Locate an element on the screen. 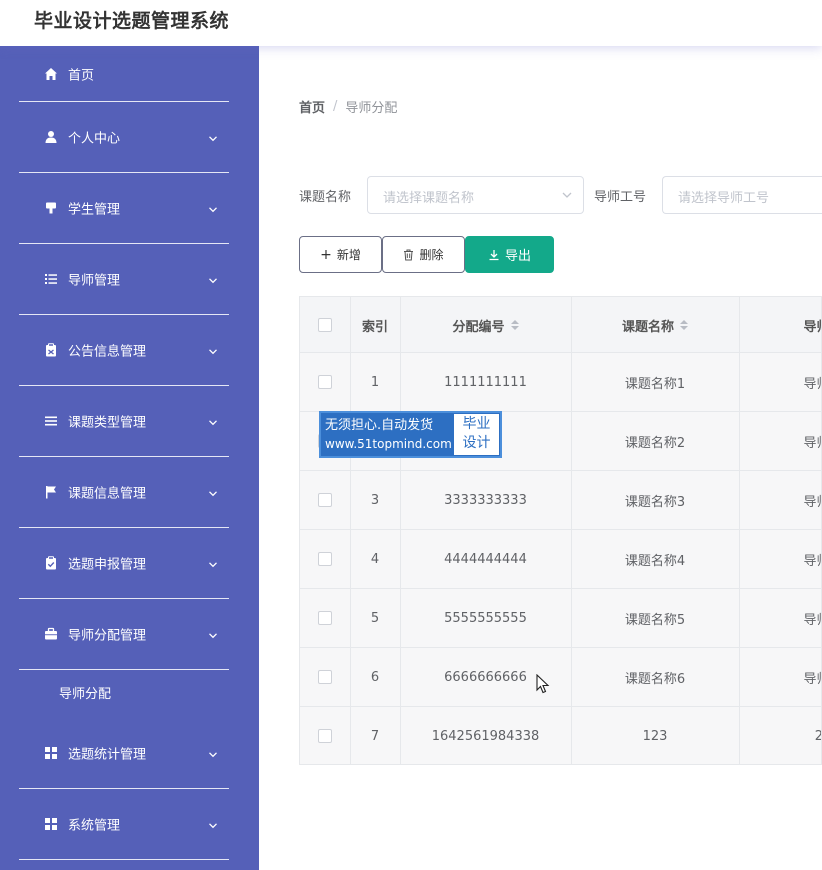 Image resolution: width=822 pixels, height=870 pixels. sidebar-subitem-teacher-assign: 导师分配 is located at coordinates (85, 692).